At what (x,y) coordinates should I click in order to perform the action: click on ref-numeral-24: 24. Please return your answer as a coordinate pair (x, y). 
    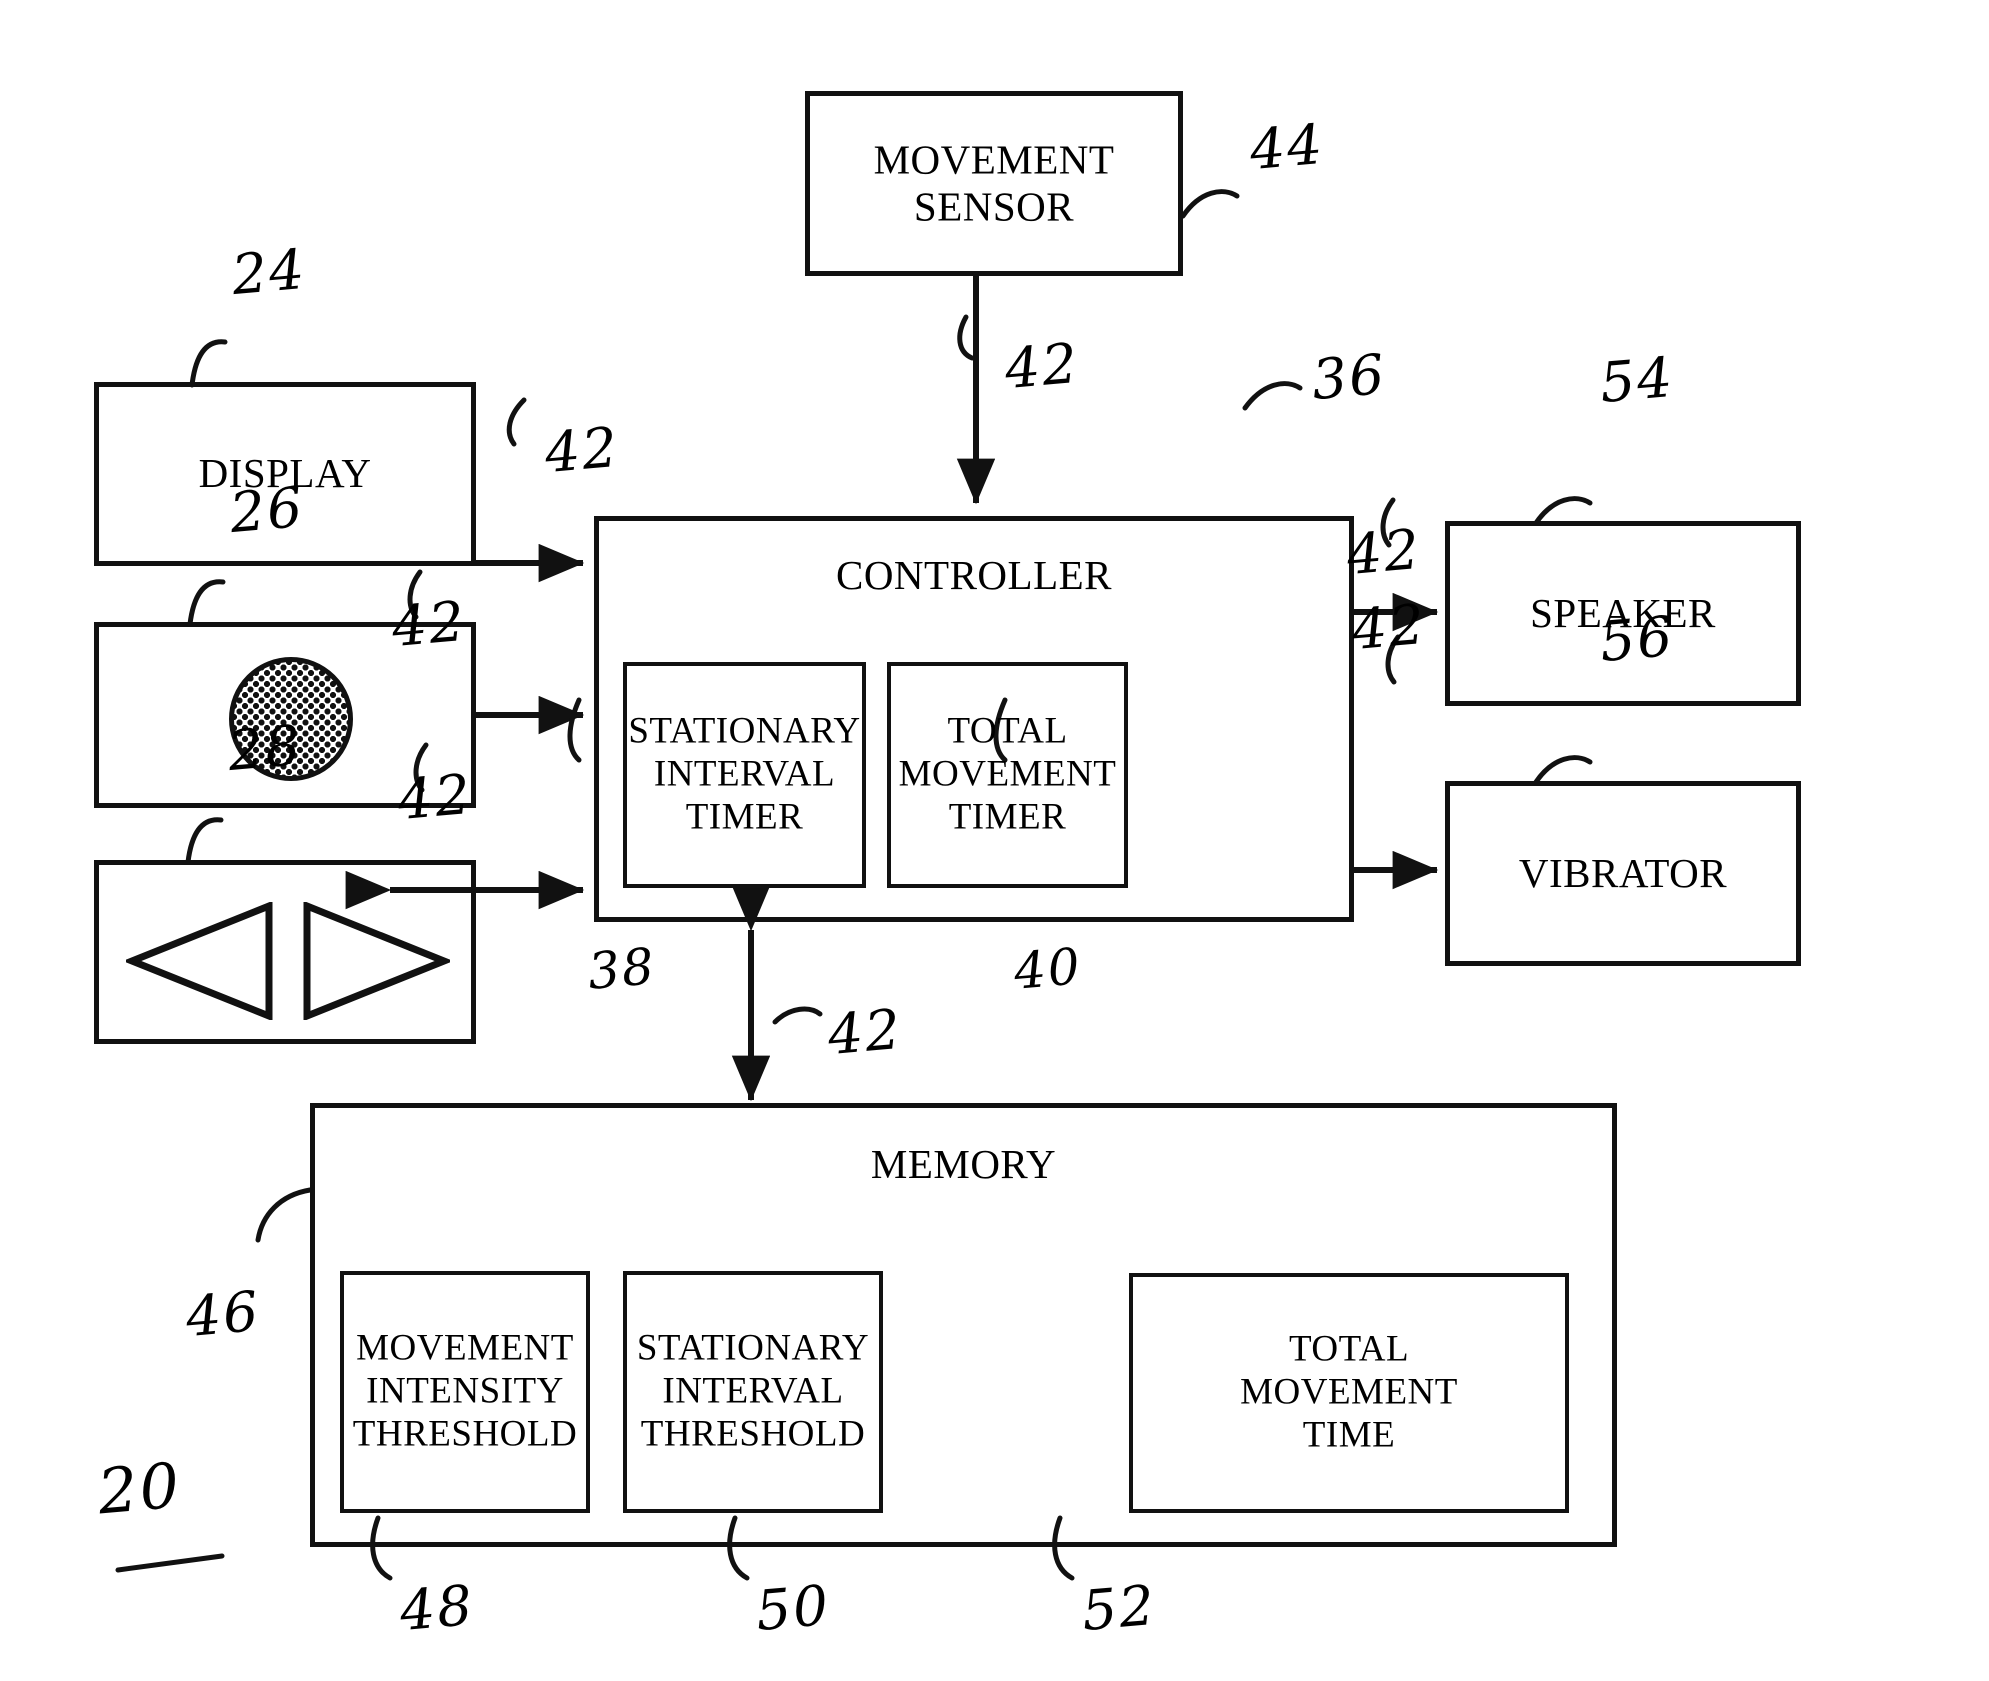
    Looking at the image, I should click on (269, 272).